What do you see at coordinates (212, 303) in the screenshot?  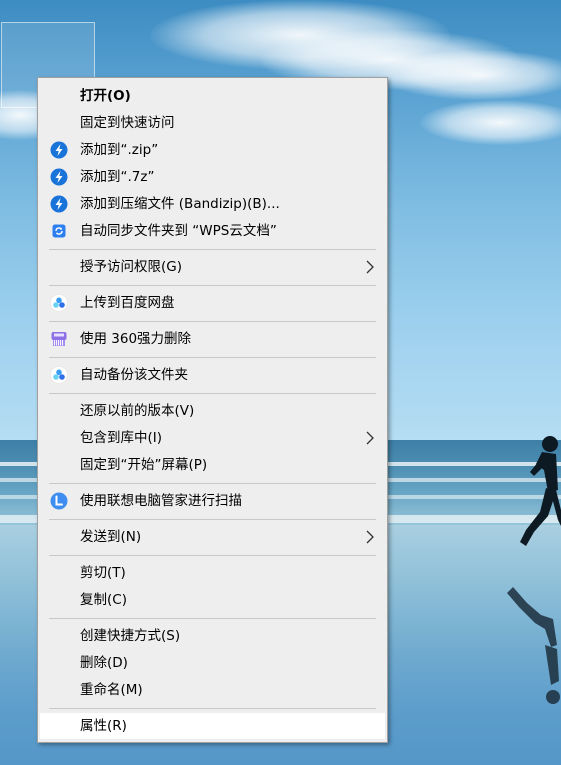 I see `menu-item-upload-baidu: 上传到百度网盘` at bounding box center [212, 303].